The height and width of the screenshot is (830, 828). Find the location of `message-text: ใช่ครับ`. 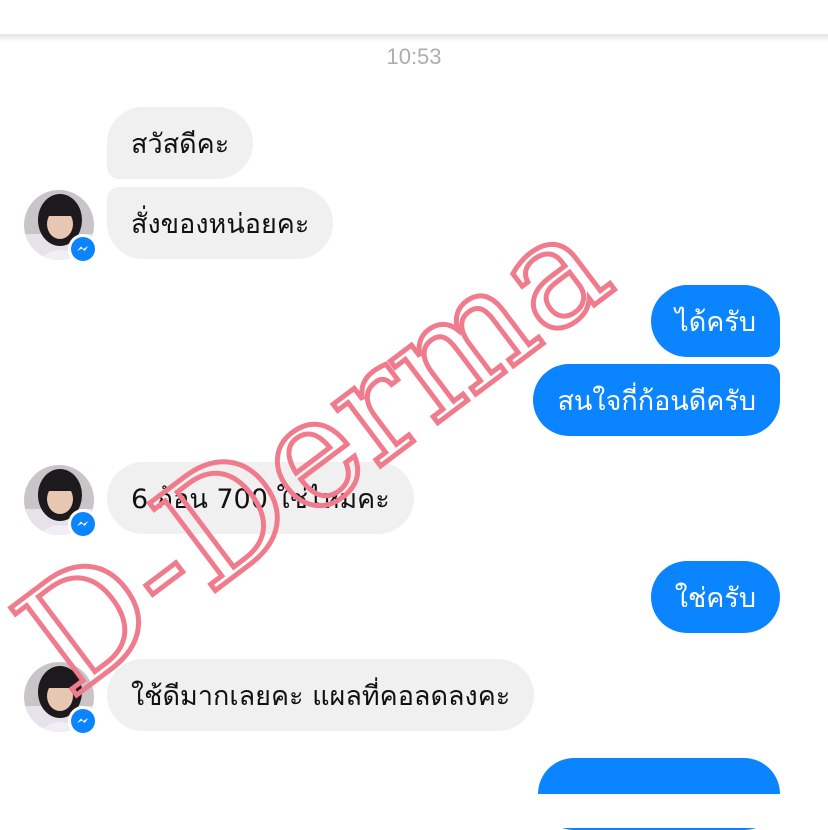

message-text: ใช่ครับ is located at coordinates (715, 598).